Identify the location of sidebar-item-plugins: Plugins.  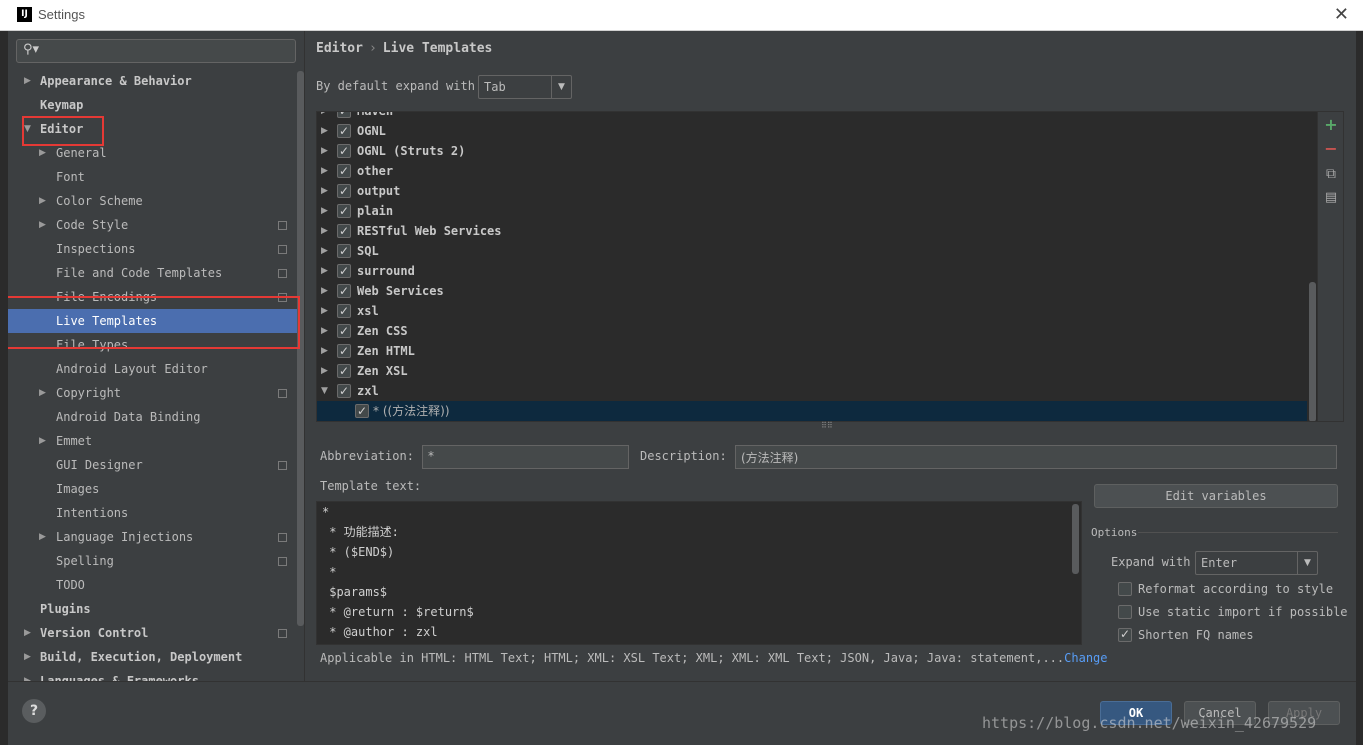
(153, 609).